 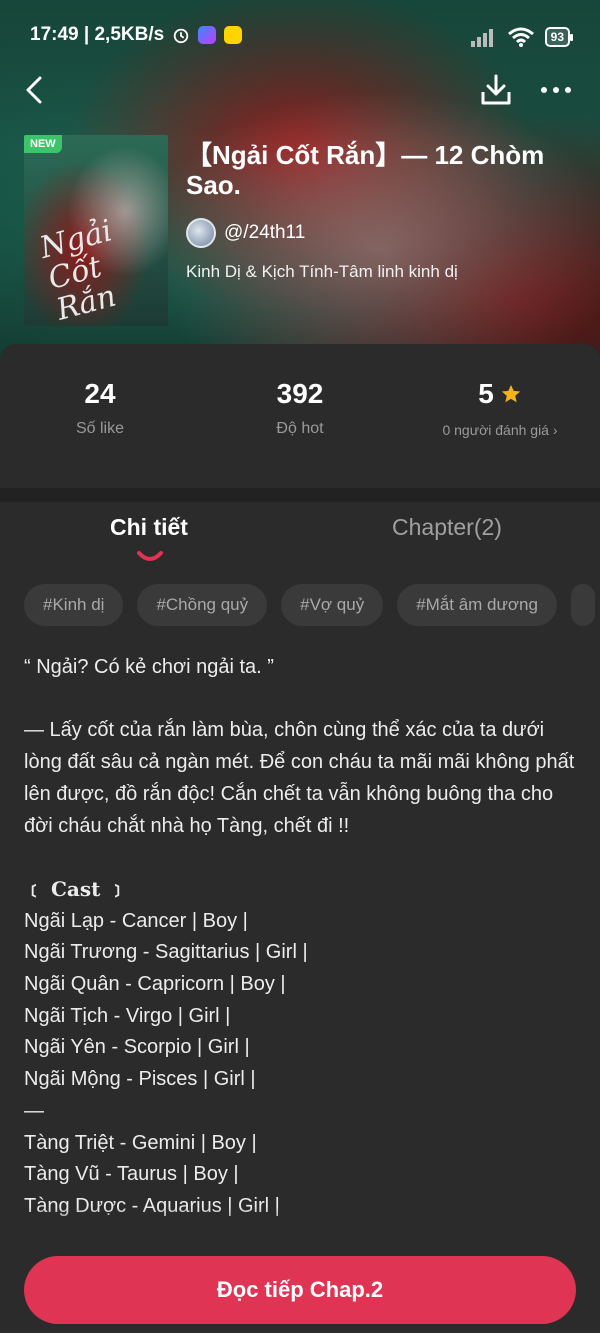 I want to click on genre-label: Kinh Dị & Kịch Tính-Tâm linh kinh dị, so click(x=322, y=271).